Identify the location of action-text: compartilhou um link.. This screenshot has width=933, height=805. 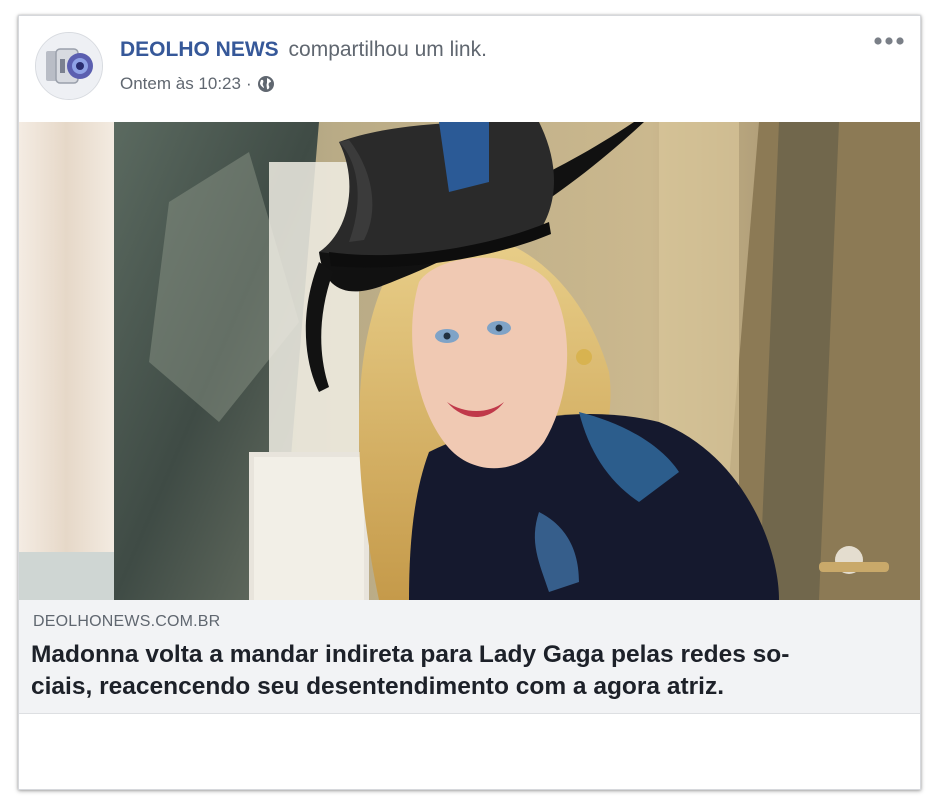
(387, 49).